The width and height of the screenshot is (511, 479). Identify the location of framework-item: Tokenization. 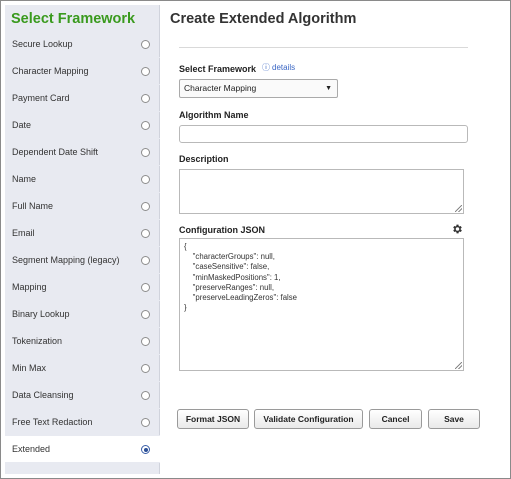
(82, 341).